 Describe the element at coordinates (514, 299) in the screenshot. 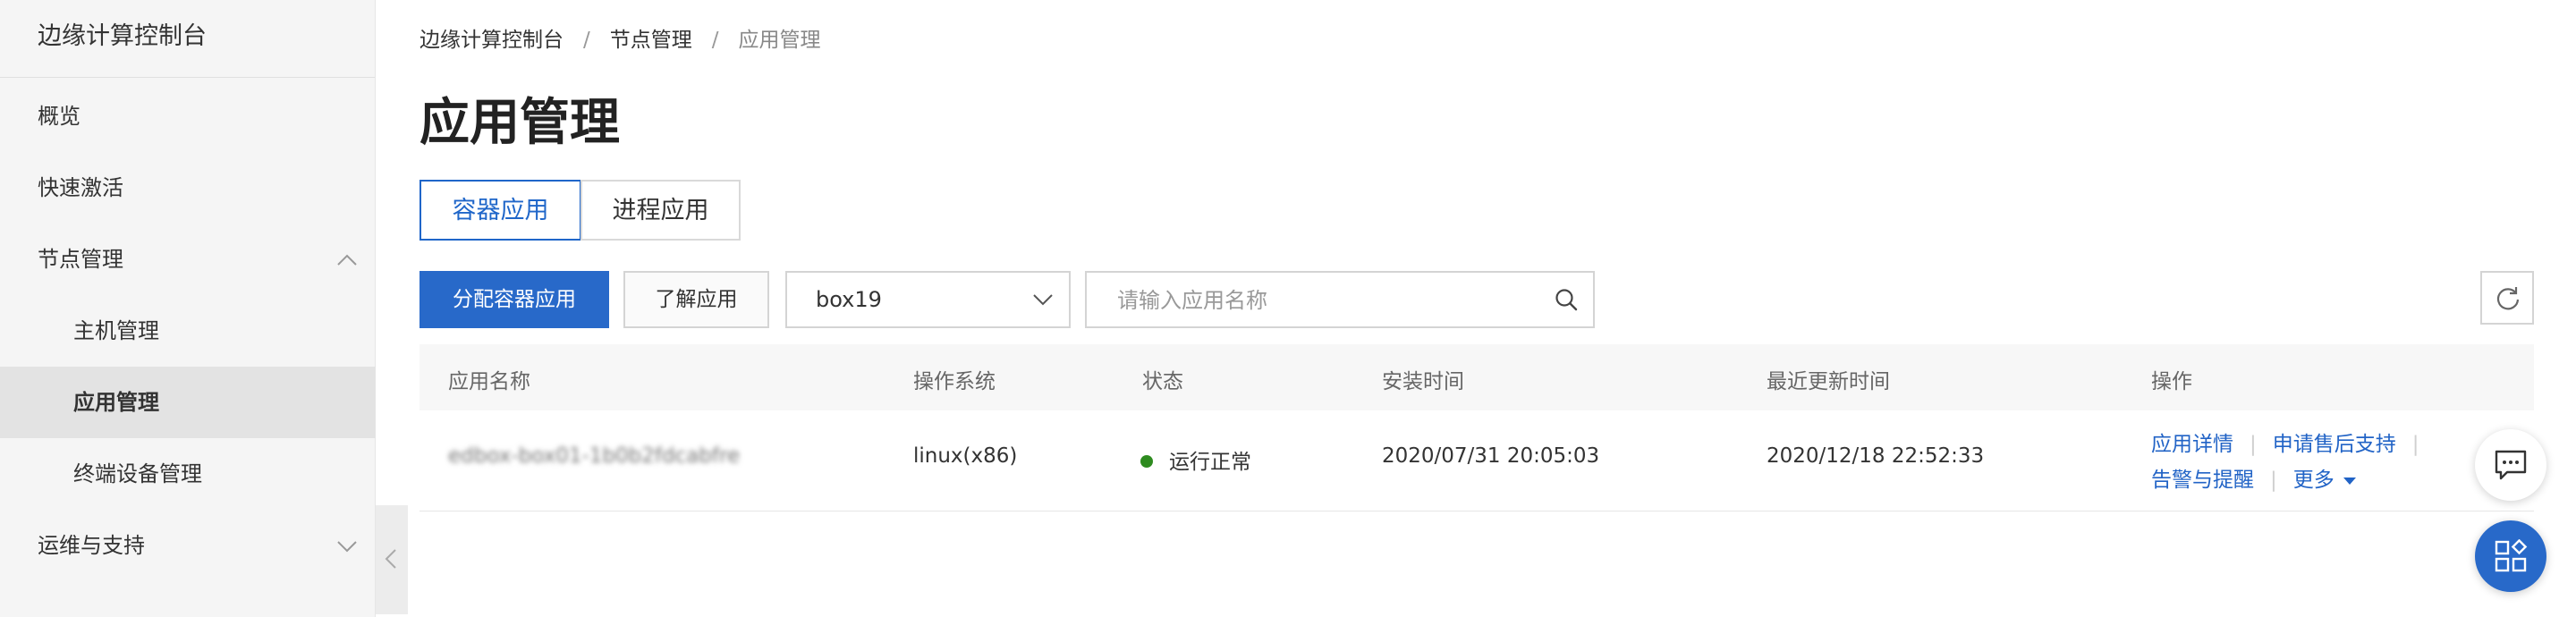

I see `assign-container-app-button: 分配容器应用` at that location.